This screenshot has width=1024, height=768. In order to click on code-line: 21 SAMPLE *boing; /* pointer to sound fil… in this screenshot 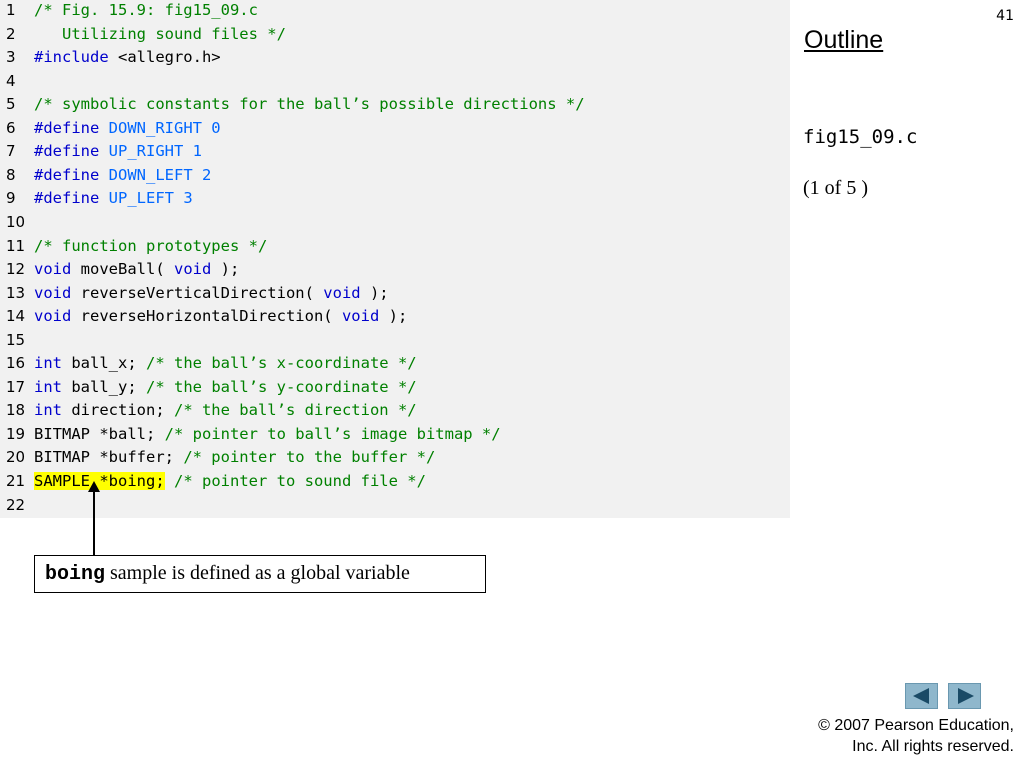, I will do `click(395, 484)`.